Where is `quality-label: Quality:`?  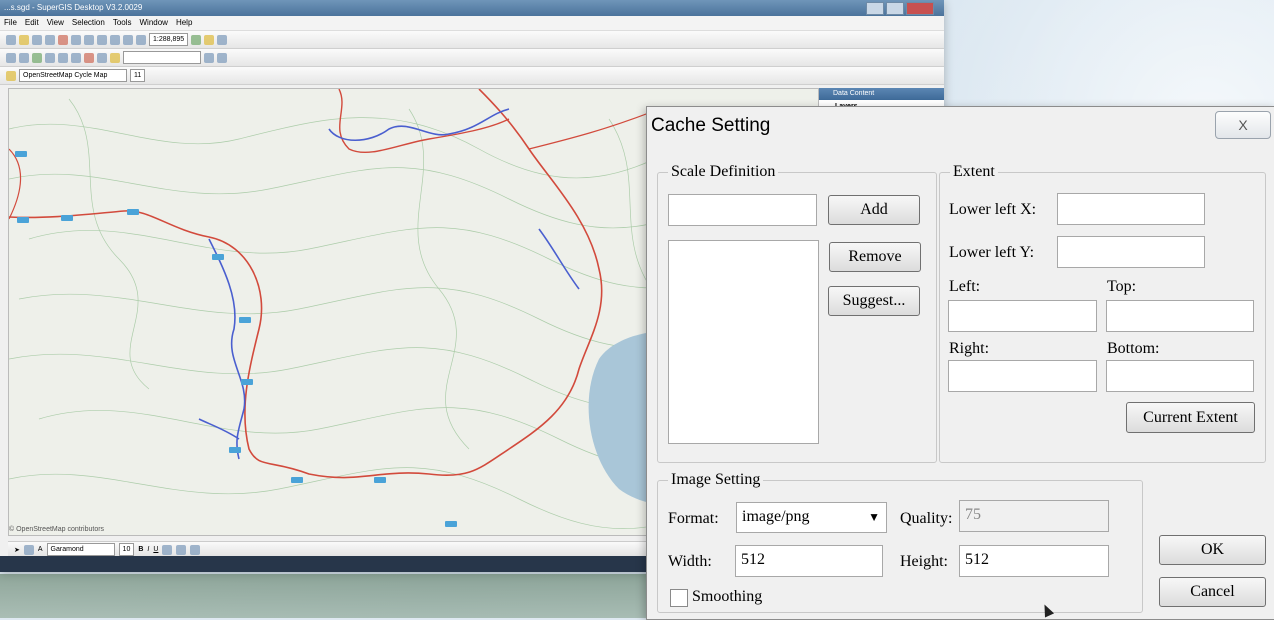 quality-label: Quality: is located at coordinates (926, 518).